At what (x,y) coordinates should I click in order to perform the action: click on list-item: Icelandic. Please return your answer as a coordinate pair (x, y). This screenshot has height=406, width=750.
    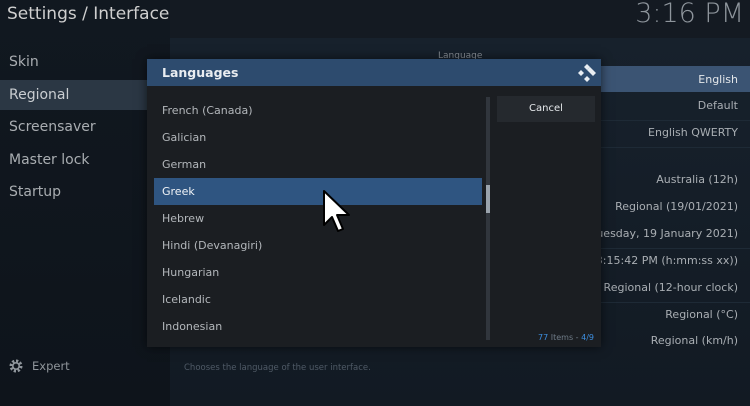
    Looking at the image, I should click on (318, 299).